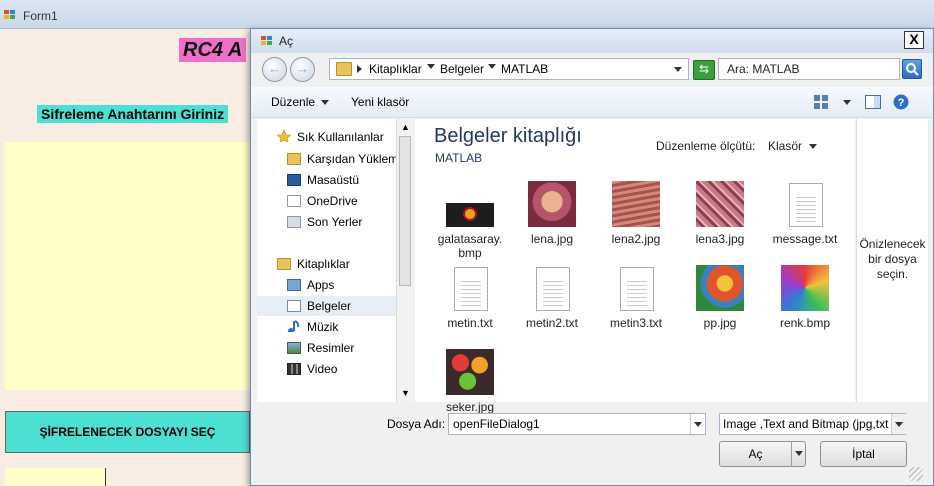 The image size is (934, 486). Describe the element at coordinates (353, 159) in the screenshot. I see `nav-item-label: Karşıdan Yüklem` at that location.